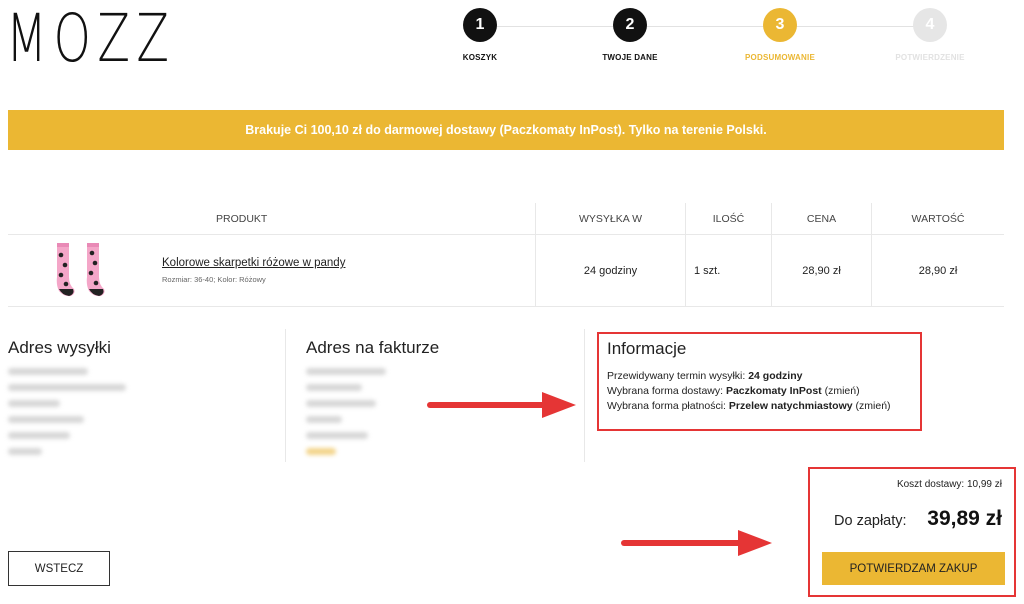  What do you see at coordinates (610, 270) in the screenshot?
I see `shipping-time: 24 godziny` at bounding box center [610, 270].